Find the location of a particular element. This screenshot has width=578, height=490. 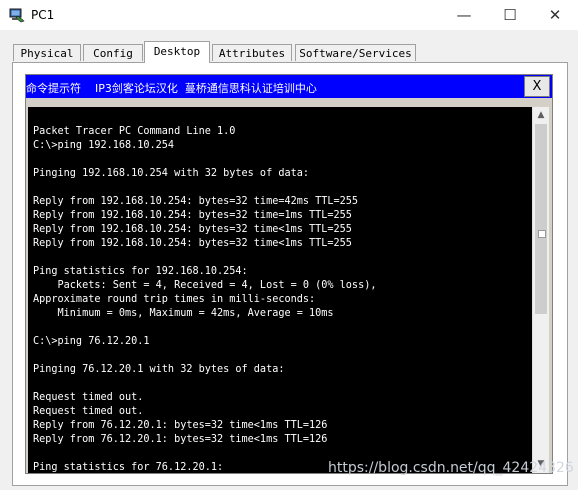

command-prompt-header: 命令提示符 IP3剑客论坛汉化 蔓桥通信思科认证培训中心 is located at coordinates (289, 86).